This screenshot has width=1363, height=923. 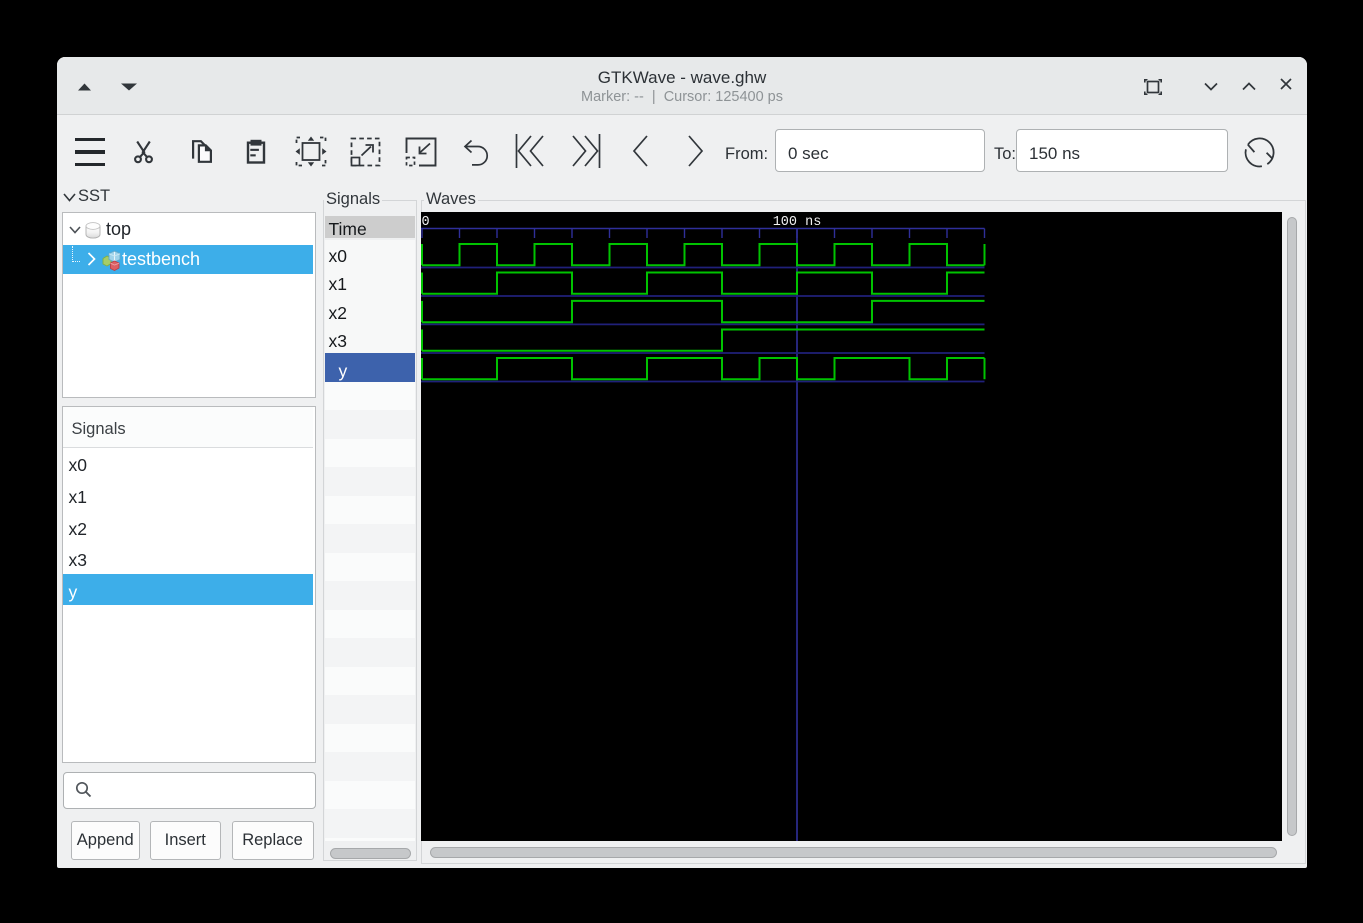 I want to click on svg-text: 0, so click(x=426, y=222).